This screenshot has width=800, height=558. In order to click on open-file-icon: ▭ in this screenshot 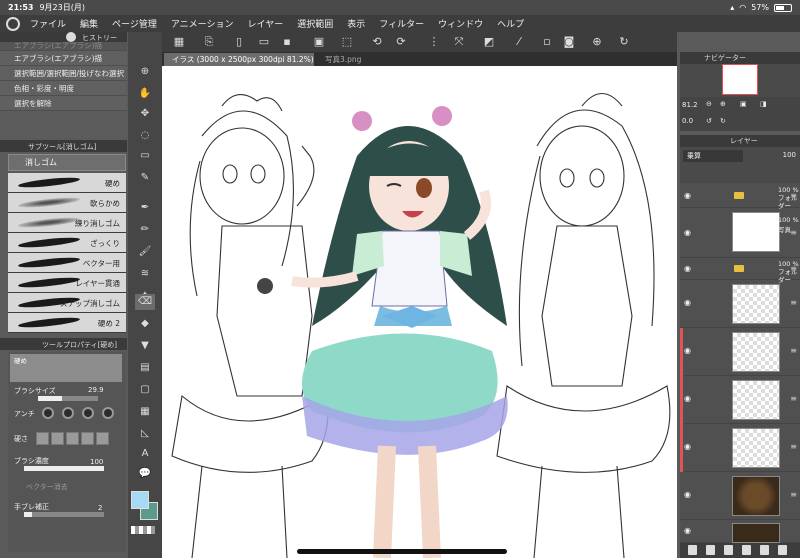, I will do `click(264, 42)`.